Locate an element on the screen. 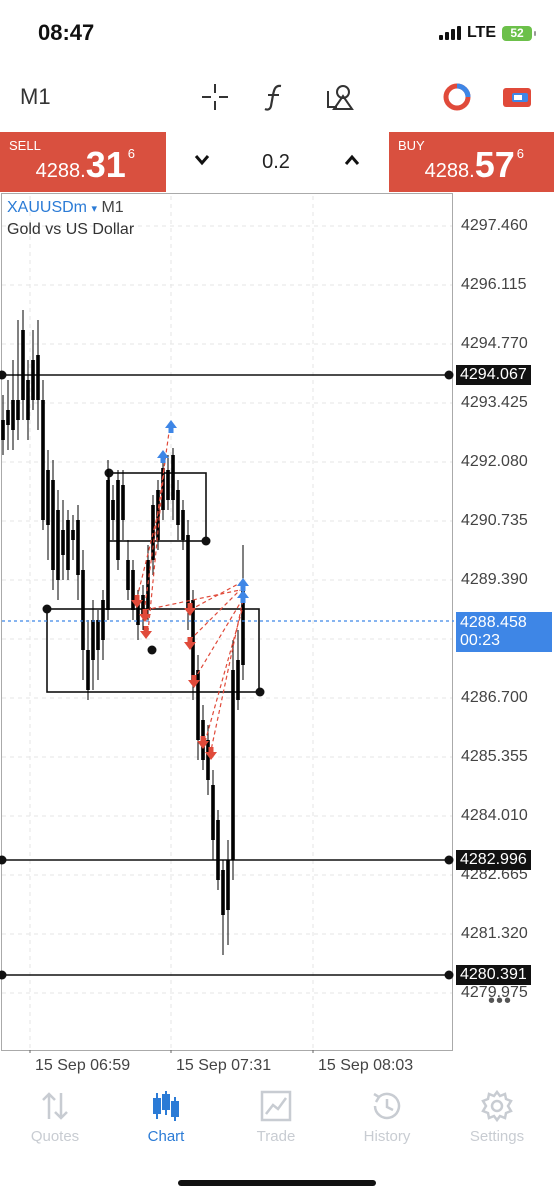  buy-price: 4288.57 6 is located at coordinates (474, 164).